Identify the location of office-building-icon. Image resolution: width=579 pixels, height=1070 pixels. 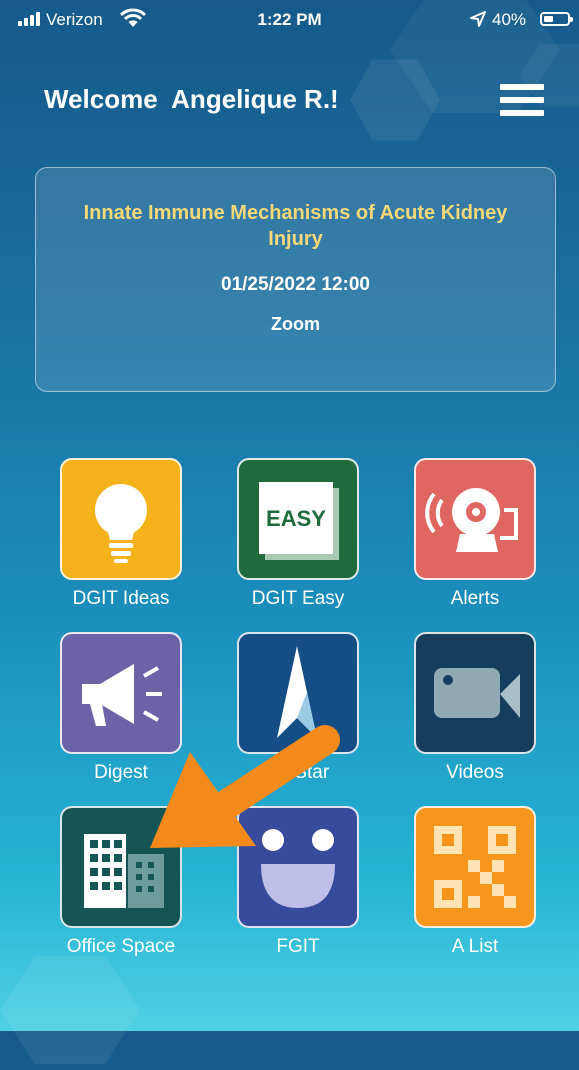
(124, 871).